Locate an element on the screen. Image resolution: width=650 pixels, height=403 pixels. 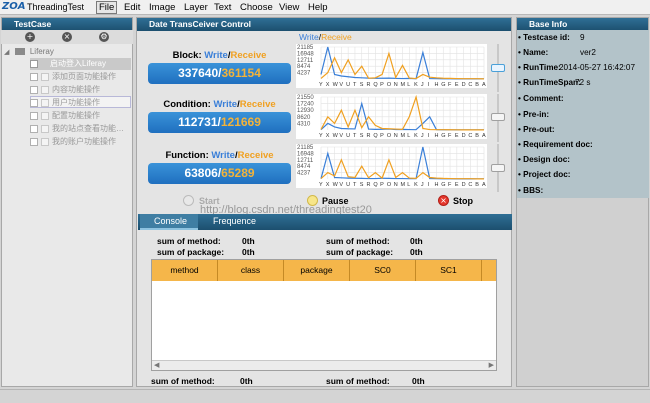
info-label: RunTime: is located at coordinates (542, 67).